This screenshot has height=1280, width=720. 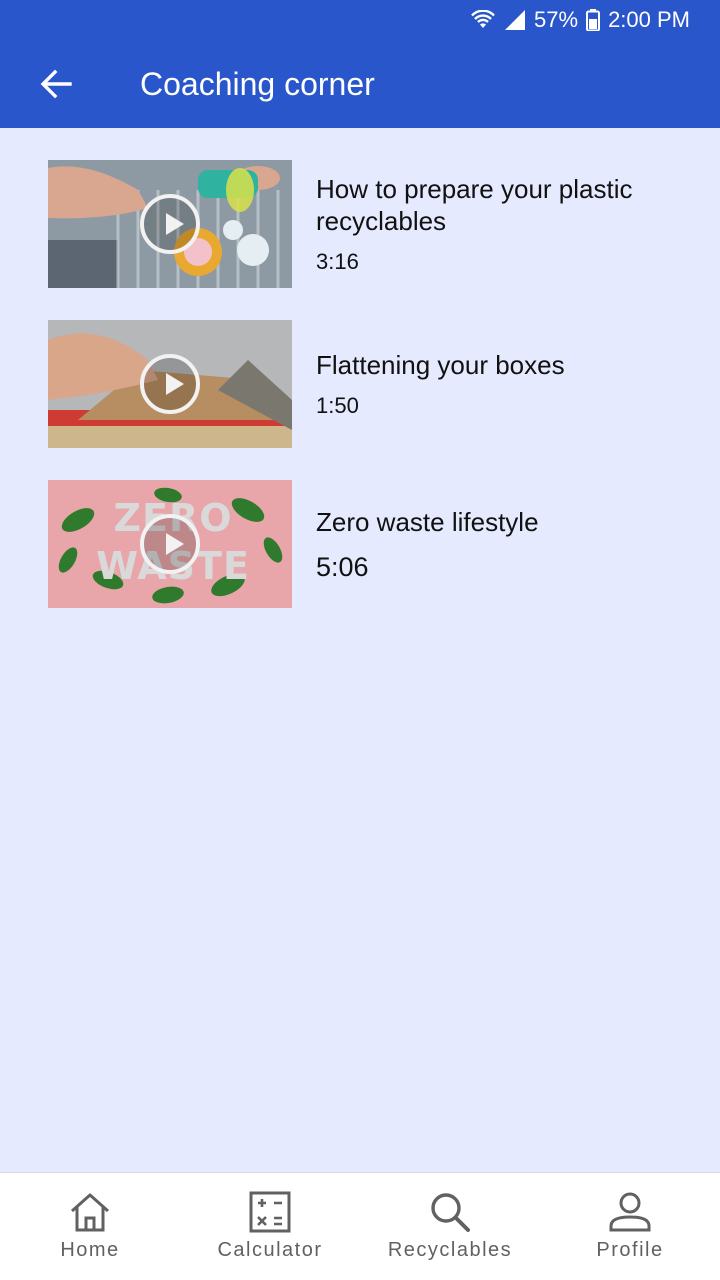 What do you see at coordinates (502, 544) in the screenshot?
I see `video-info: Zero waste lifestyle 5:06` at bounding box center [502, 544].